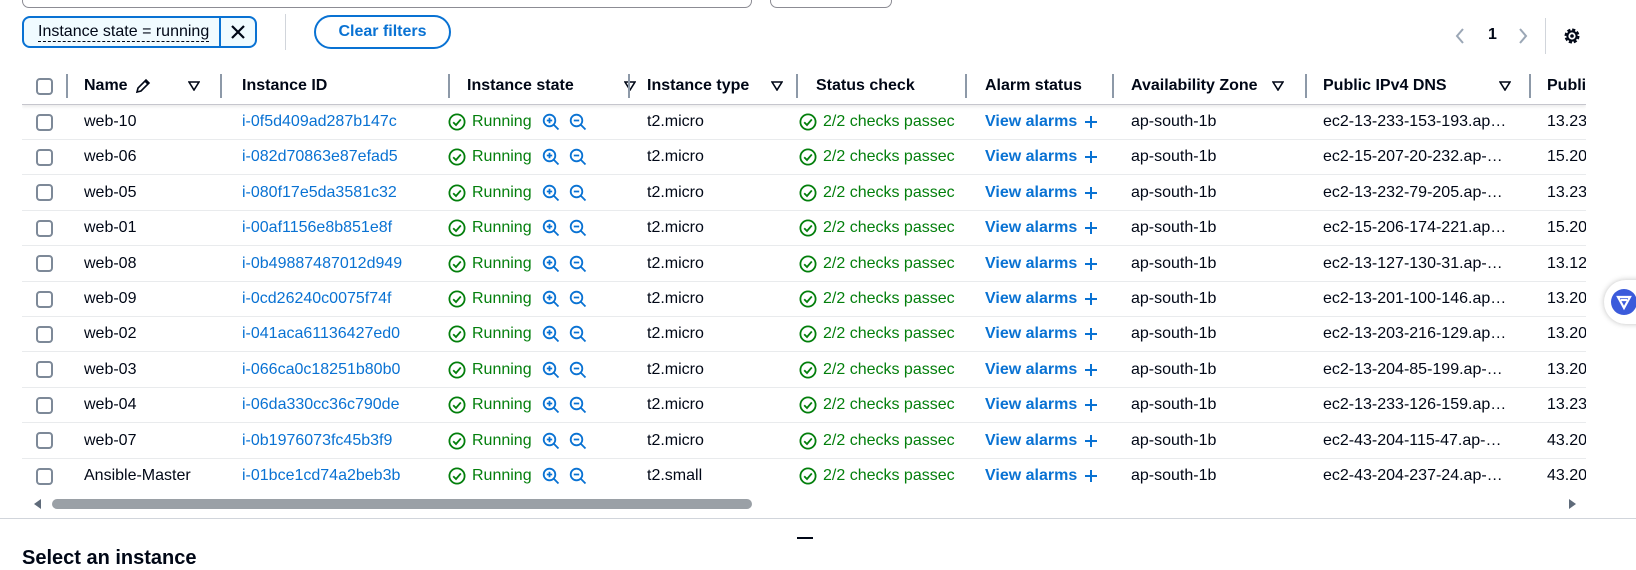 Image resolution: width=1636 pixels, height=570 pixels. What do you see at coordinates (382, 32) in the screenshot?
I see `clear-filters-button: Clear filters` at bounding box center [382, 32].